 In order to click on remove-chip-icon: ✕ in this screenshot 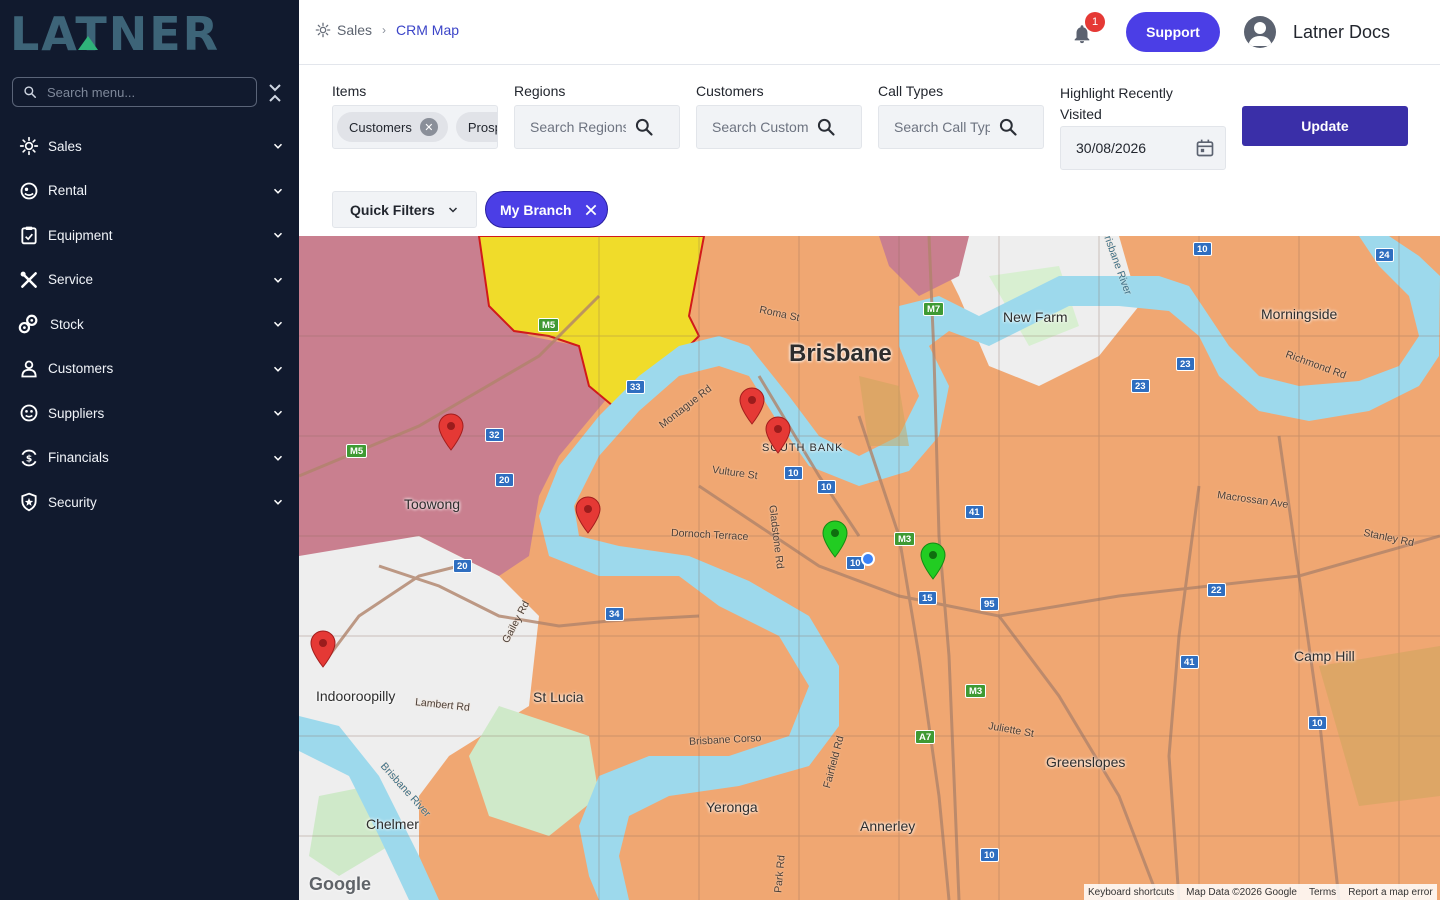, I will do `click(428, 127)`.